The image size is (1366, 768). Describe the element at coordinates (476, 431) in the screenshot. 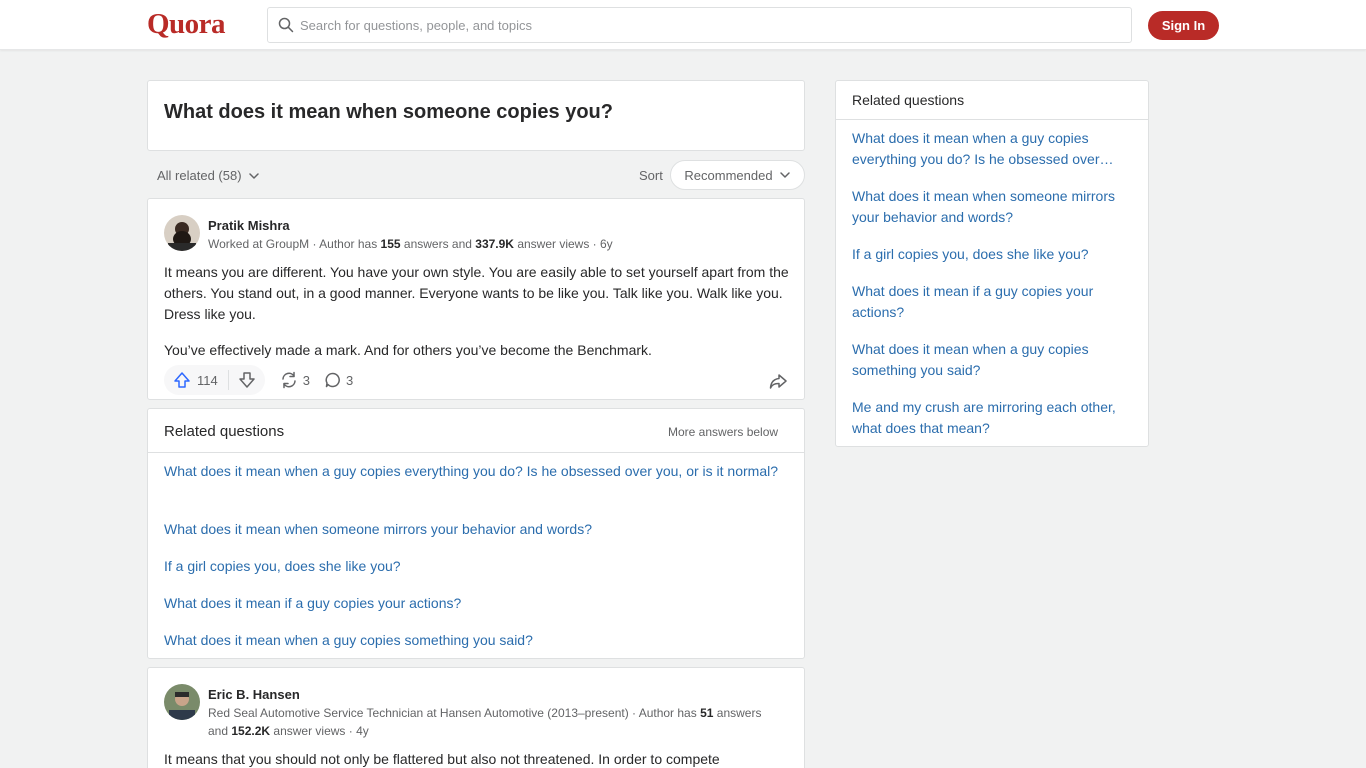

I see `related-header: Related questions More answers below` at that location.